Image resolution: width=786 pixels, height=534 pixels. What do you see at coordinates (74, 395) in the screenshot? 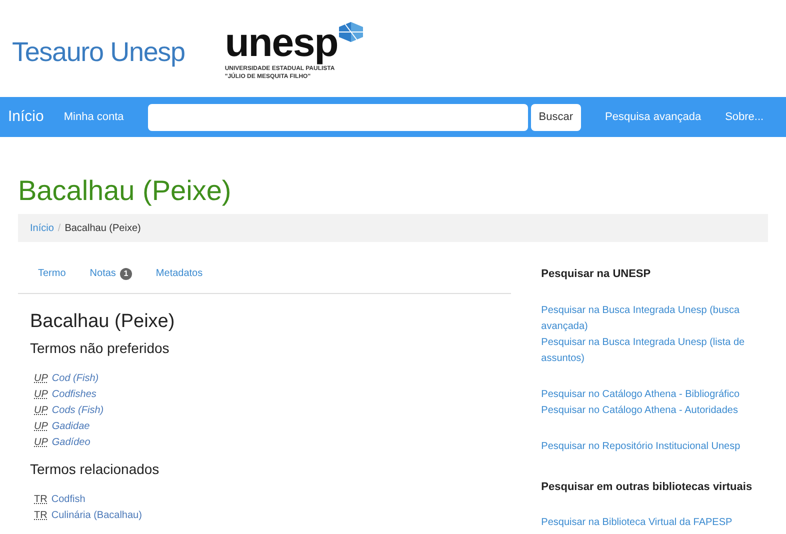
I see `term-link: Codfishes` at bounding box center [74, 395].